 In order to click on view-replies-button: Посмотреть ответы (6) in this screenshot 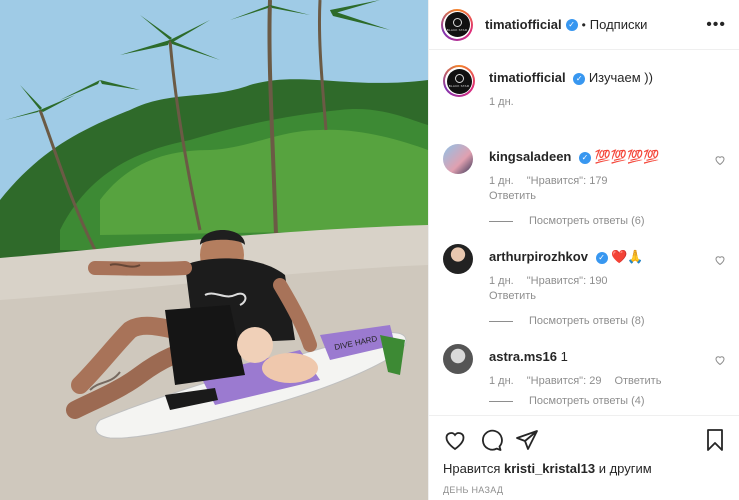, I will do `click(599, 221)`.